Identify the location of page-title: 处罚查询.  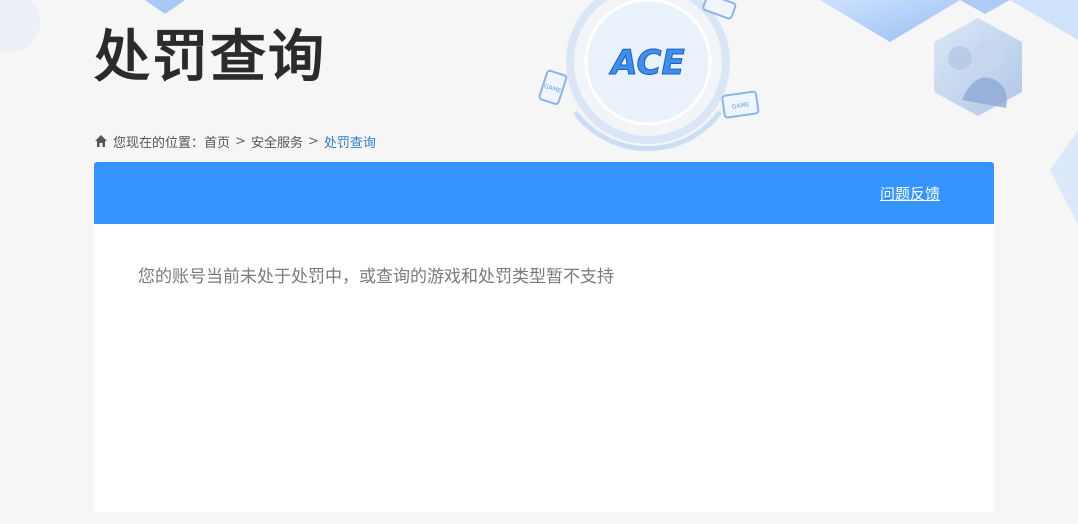
(210, 57).